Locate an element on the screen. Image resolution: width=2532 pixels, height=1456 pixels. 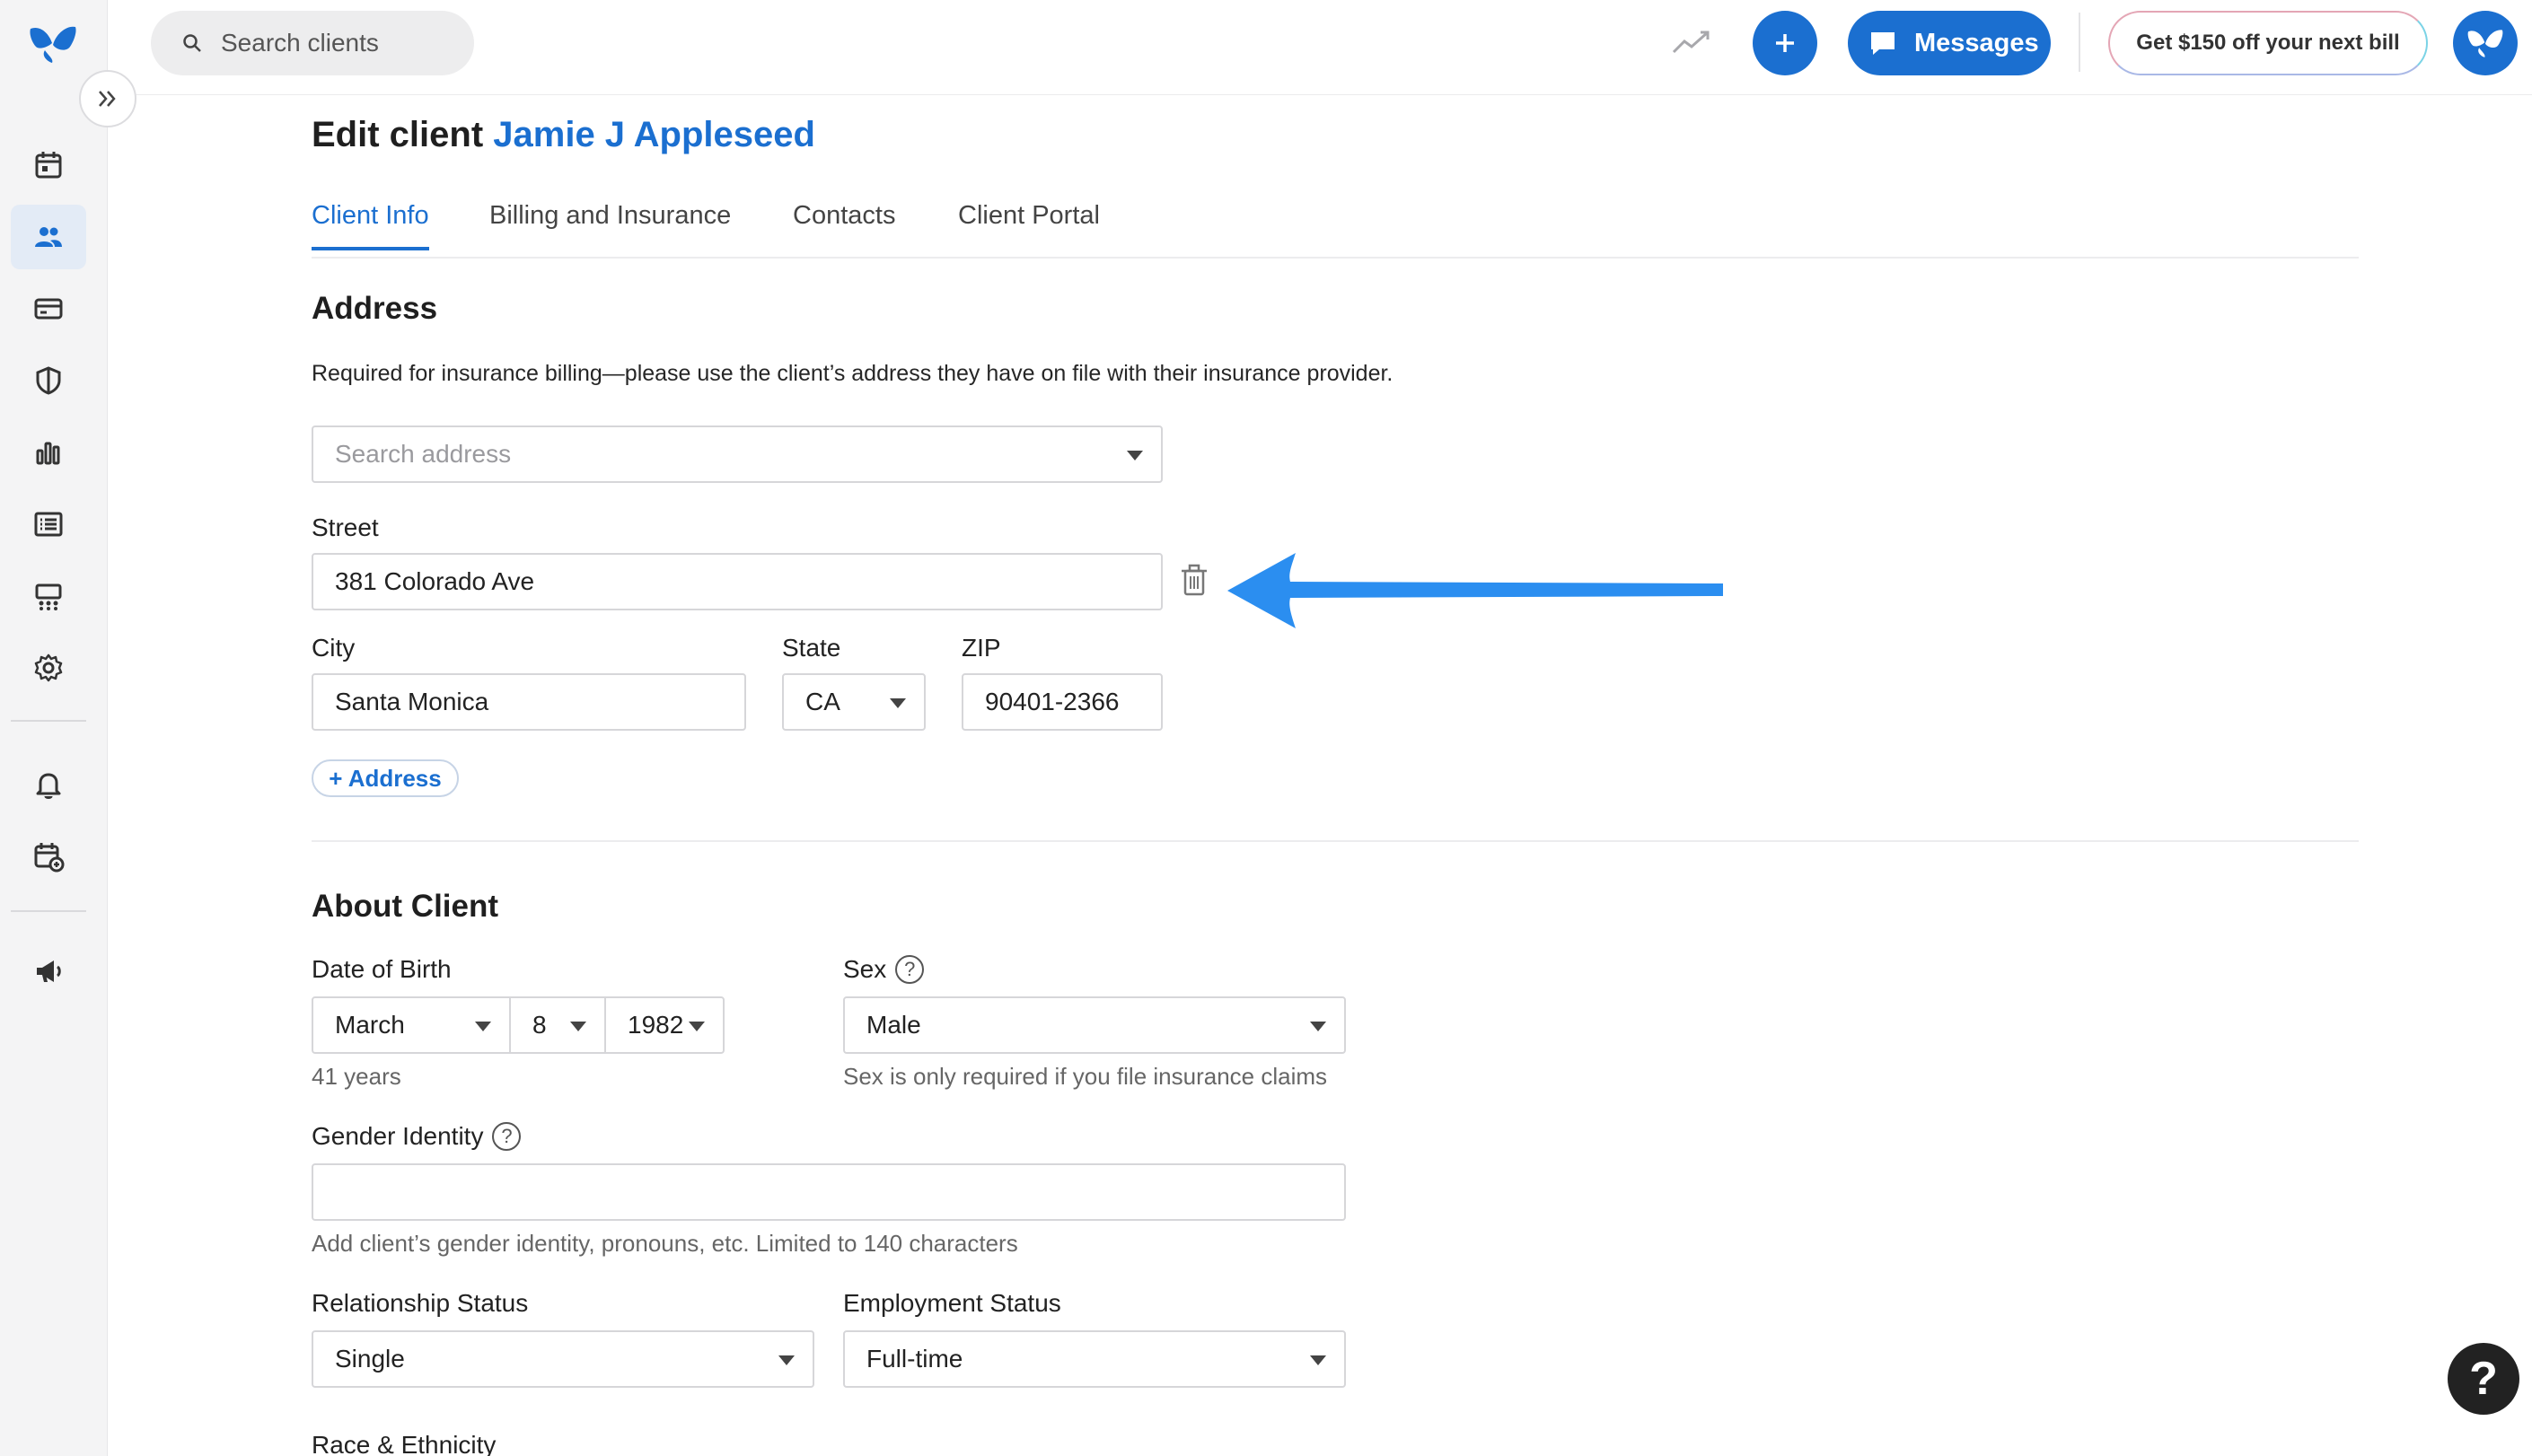
shield-icon is located at coordinates (48, 381).